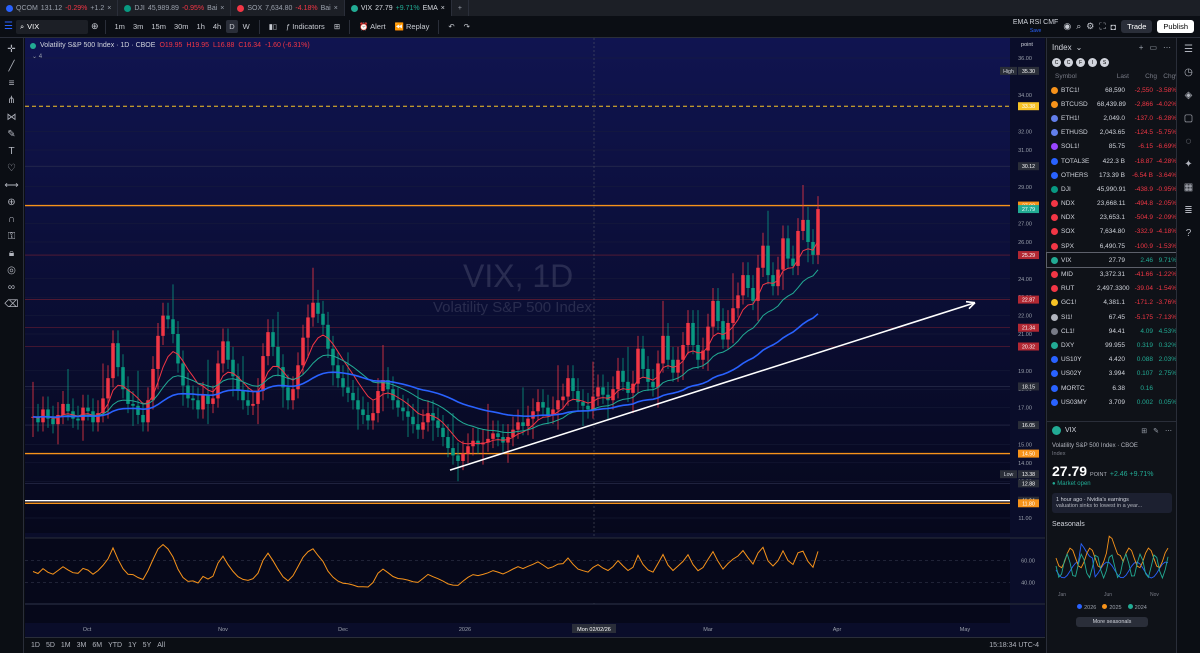 The width and height of the screenshot is (1200, 653). Describe the element at coordinates (1188, 118) in the screenshot. I see `chat-icon: ▢` at that location.